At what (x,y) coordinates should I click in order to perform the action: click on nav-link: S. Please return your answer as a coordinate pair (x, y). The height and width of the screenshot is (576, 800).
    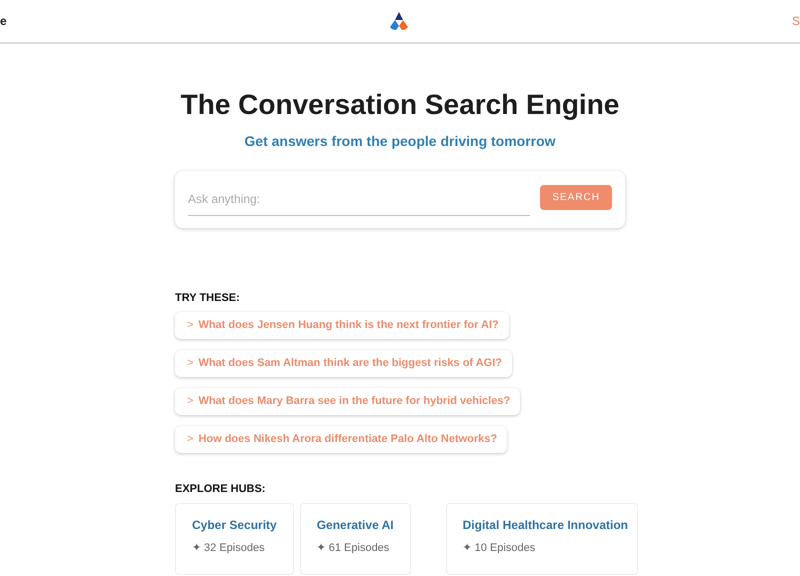
    Looking at the image, I should click on (796, 21).